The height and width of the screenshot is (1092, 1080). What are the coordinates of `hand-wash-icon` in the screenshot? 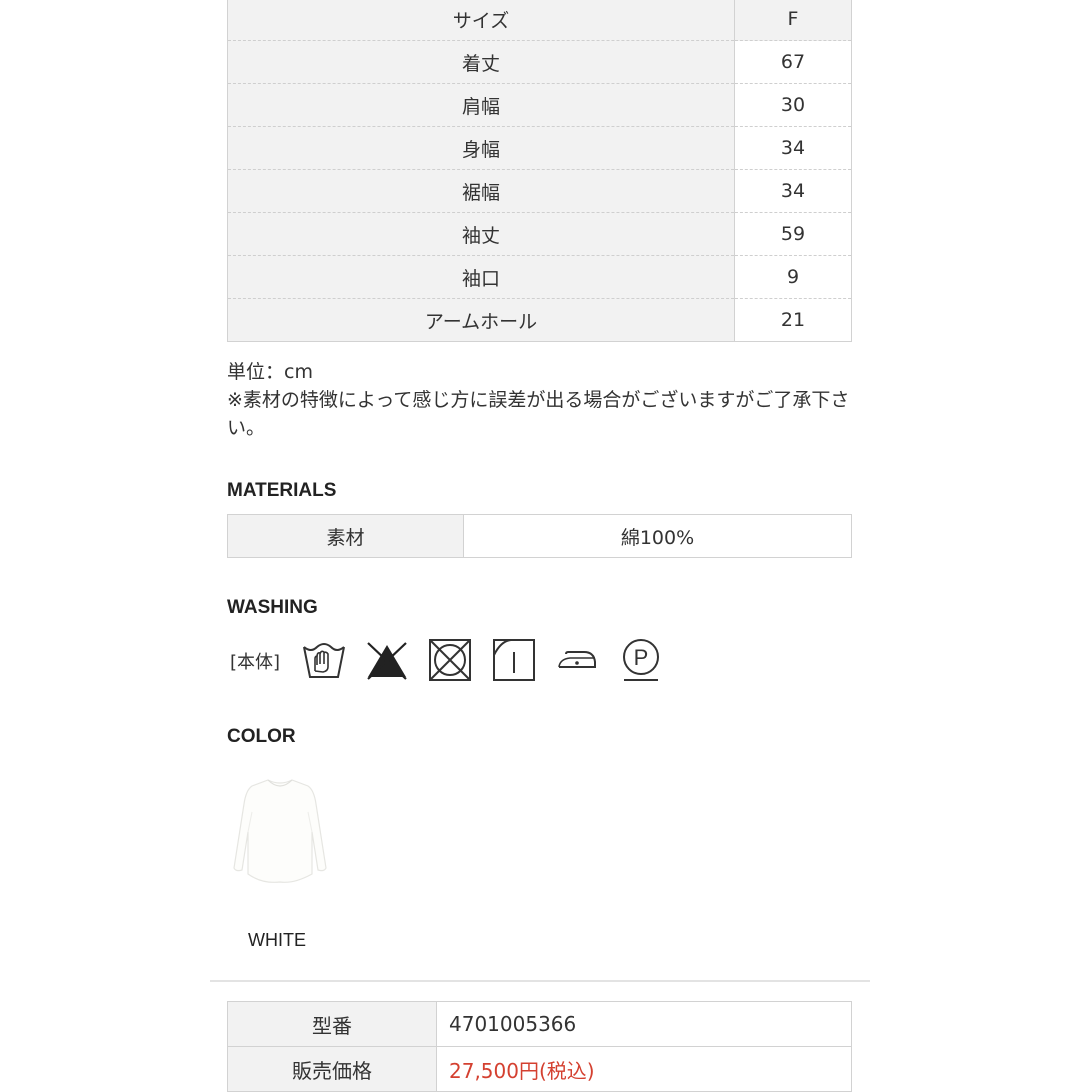 It's located at (324, 660).